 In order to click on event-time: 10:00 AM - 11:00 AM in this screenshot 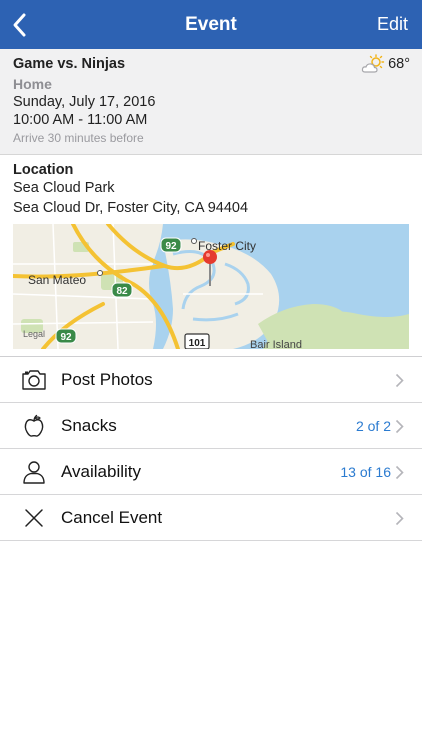, I will do `click(80, 120)`.